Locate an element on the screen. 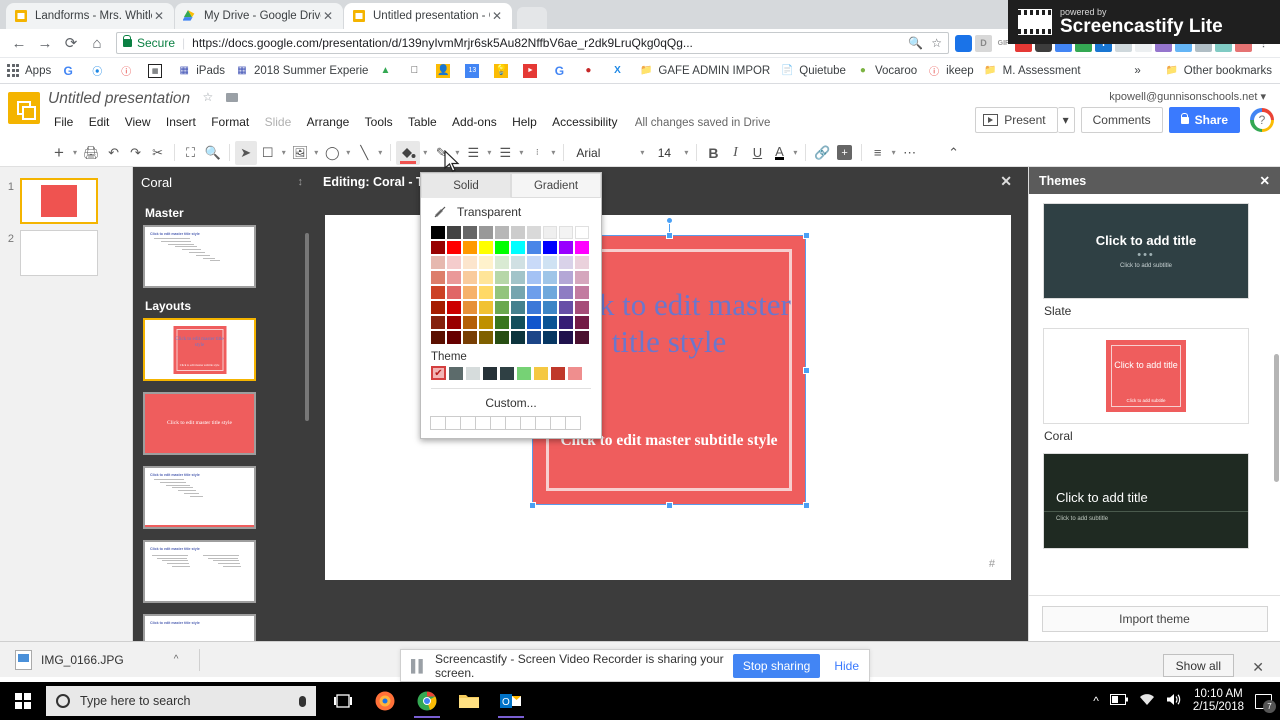 Image resolution: width=1280 pixels, height=720 pixels. redo-button: ↷ is located at coordinates (136, 153).